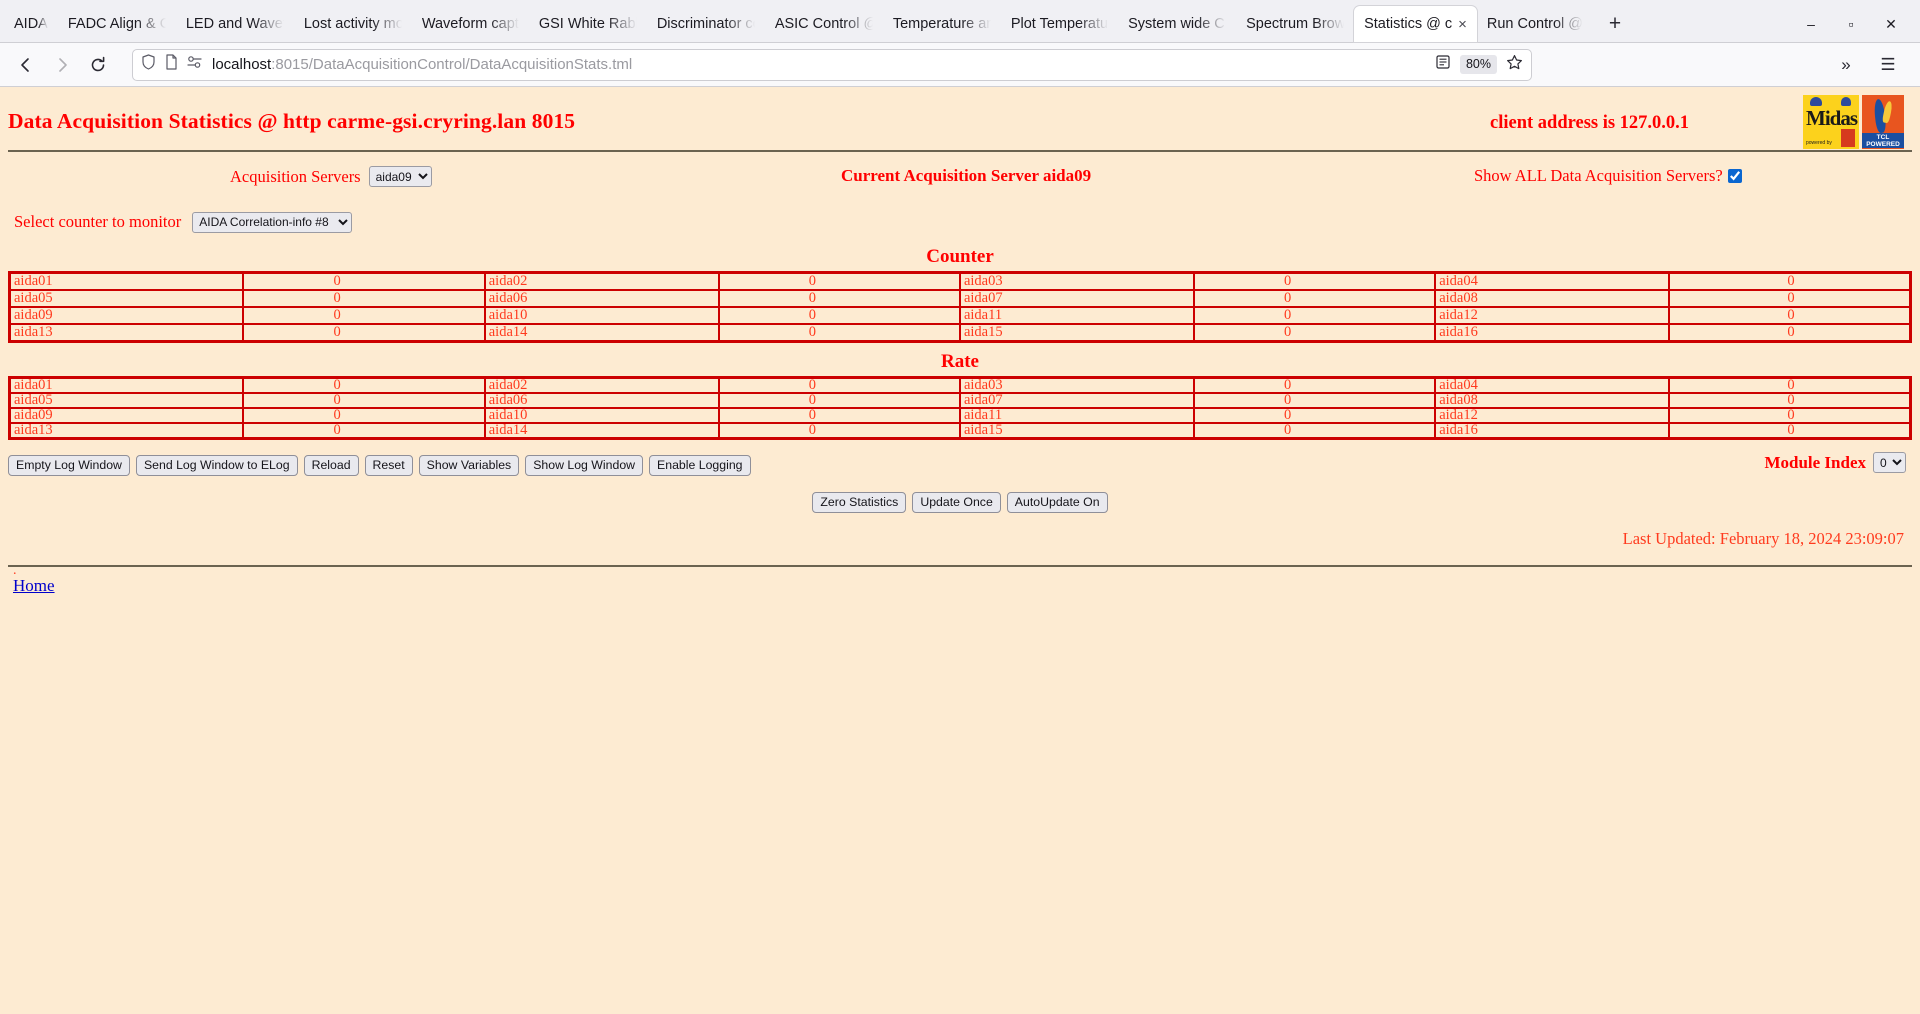  I want to click on browser-tab: Run Control @, so click(1535, 24).